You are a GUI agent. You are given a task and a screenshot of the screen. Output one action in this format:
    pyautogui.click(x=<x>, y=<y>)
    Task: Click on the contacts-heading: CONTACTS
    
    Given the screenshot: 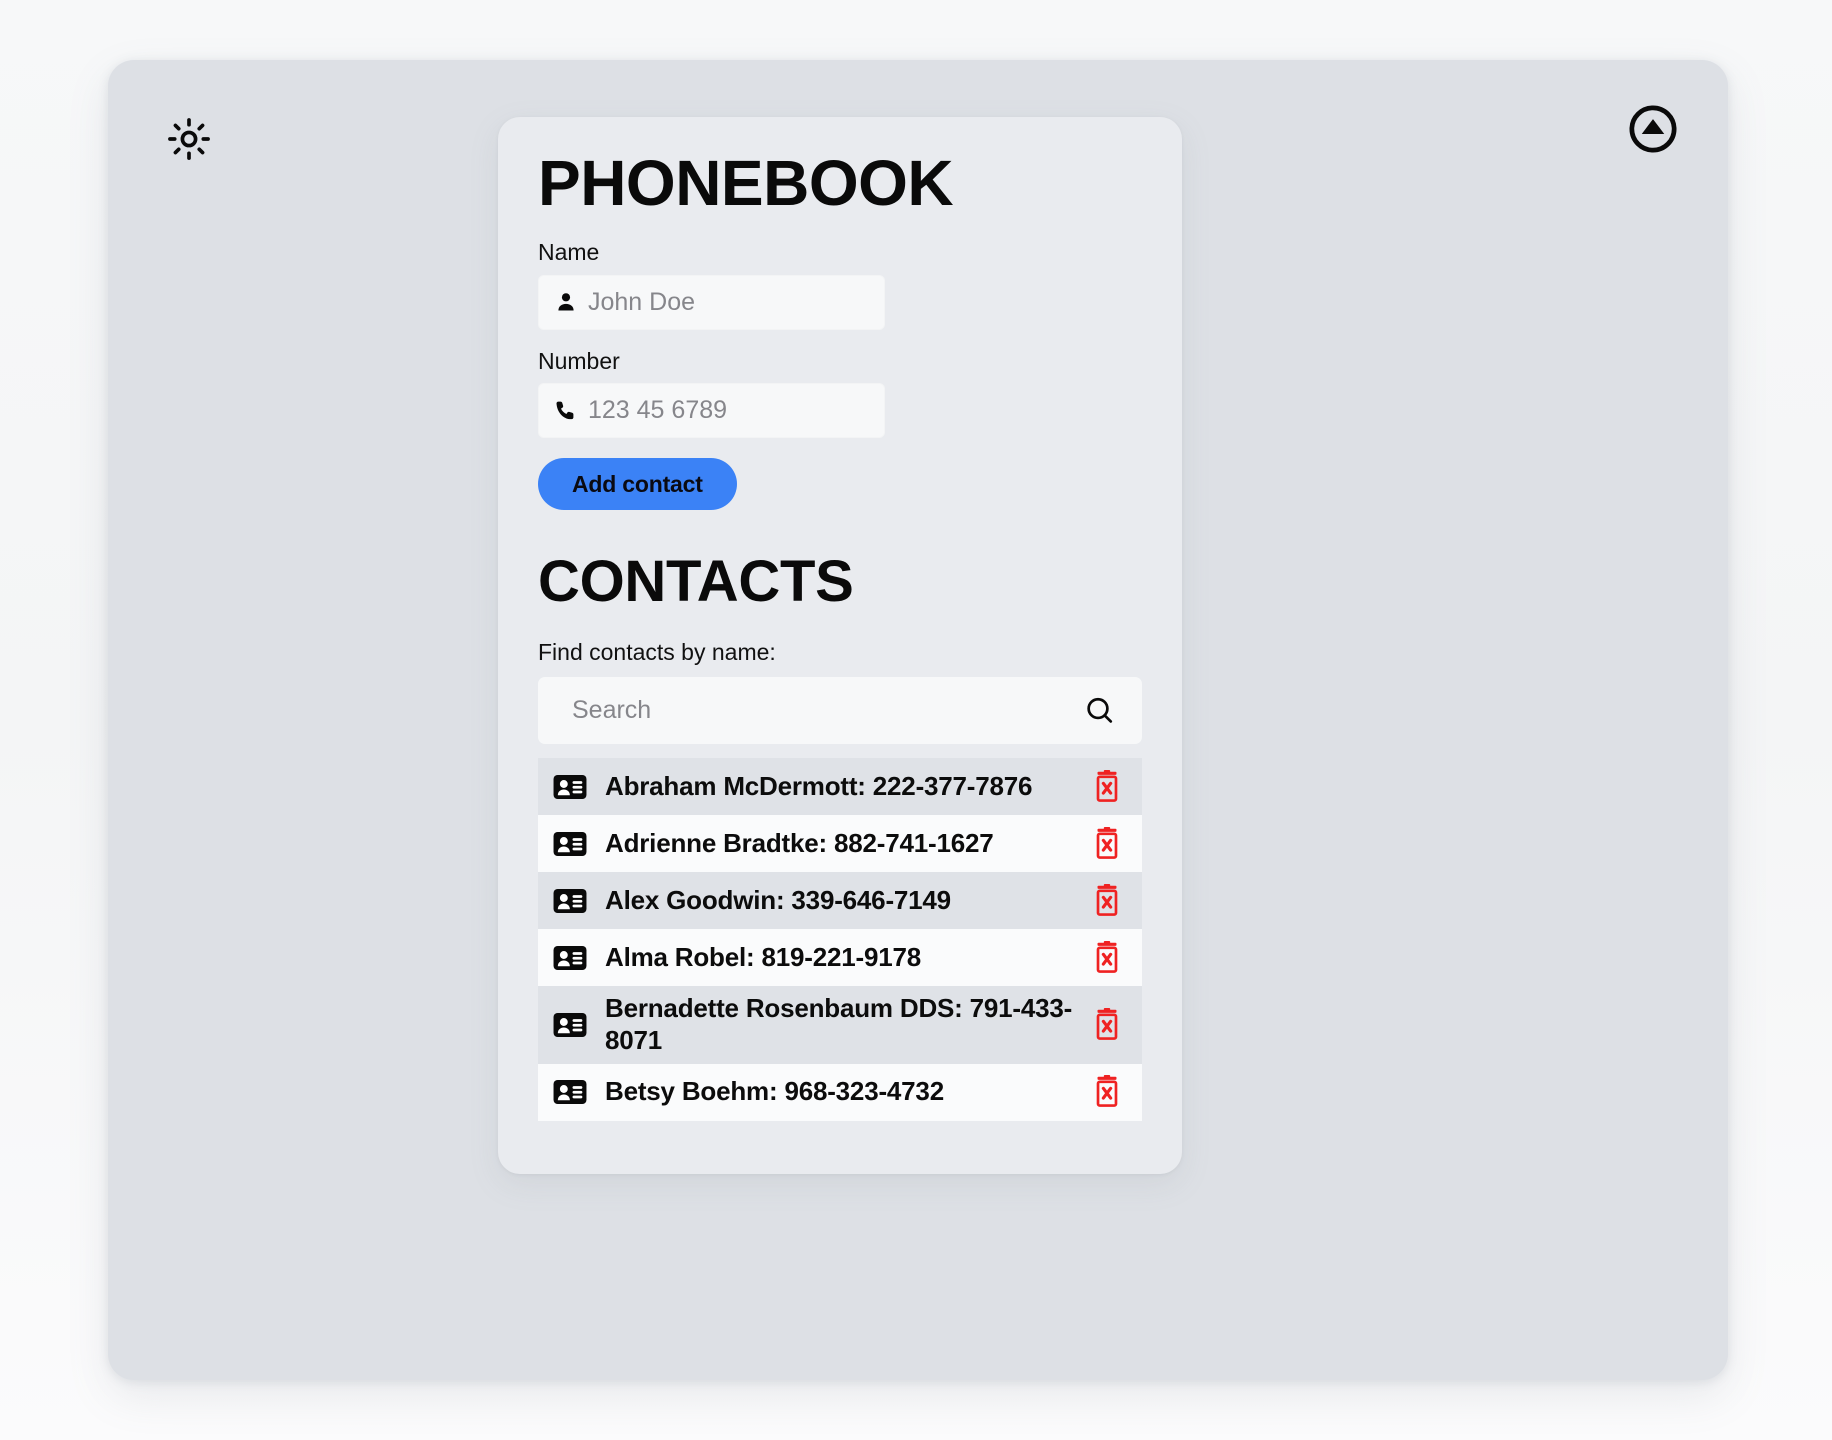 What is the action you would take?
    pyautogui.click(x=696, y=582)
    